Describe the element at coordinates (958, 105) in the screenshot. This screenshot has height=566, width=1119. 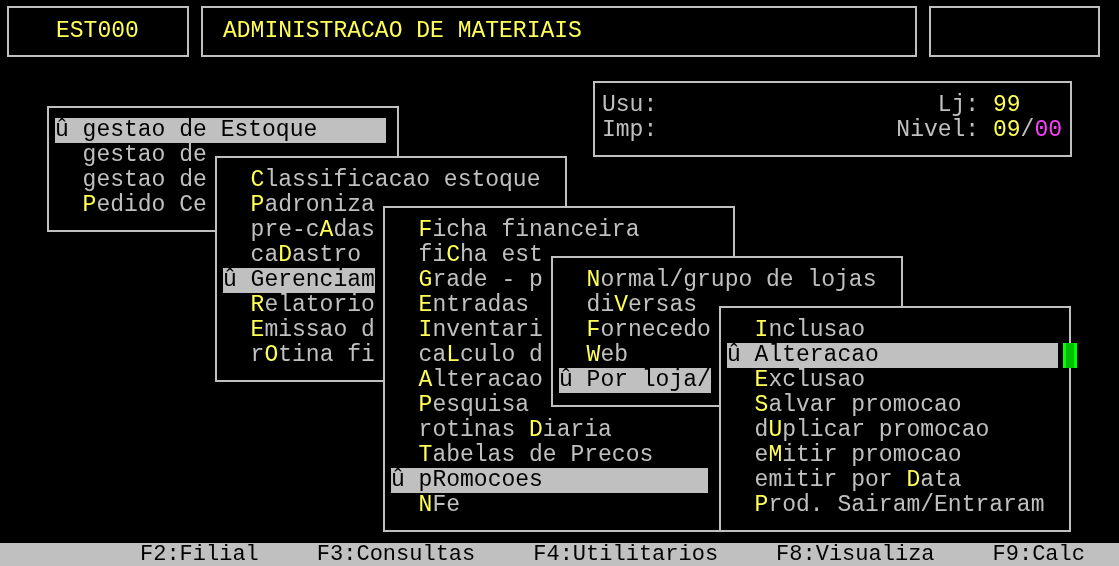
I see `store-label: Lj:` at that location.